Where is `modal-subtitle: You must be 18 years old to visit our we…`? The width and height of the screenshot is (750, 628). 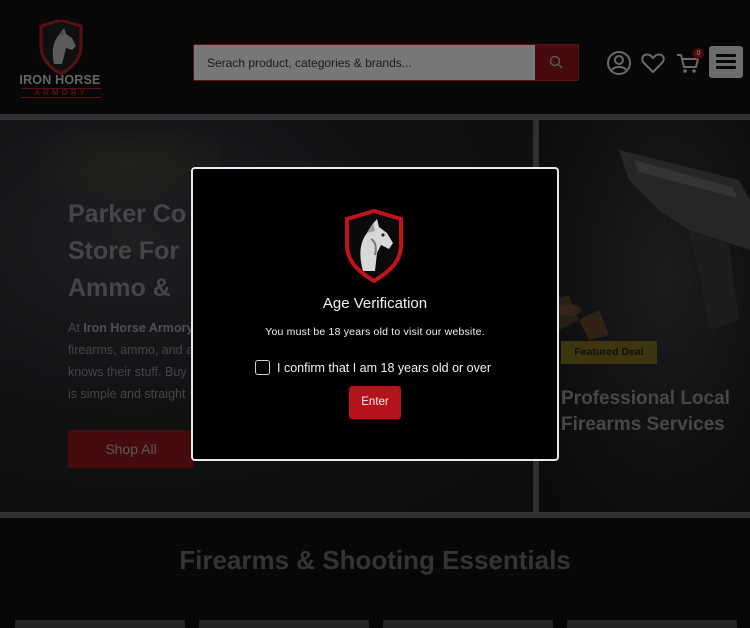
modal-subtitle: You must be 18 years old to visit our we… is located at coordinates (375, 332).